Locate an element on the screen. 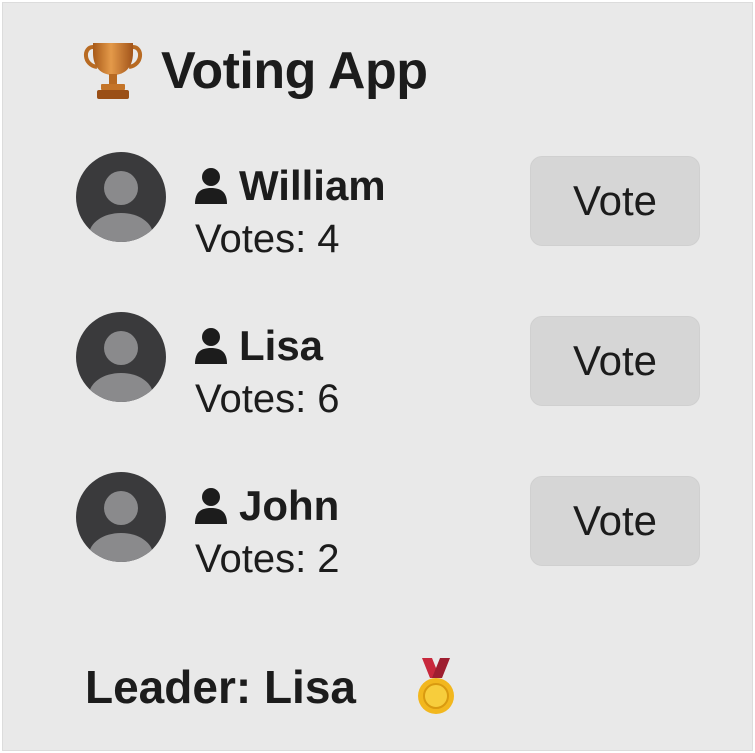  candidate-name-row: John is located at coordinates (266, 506).